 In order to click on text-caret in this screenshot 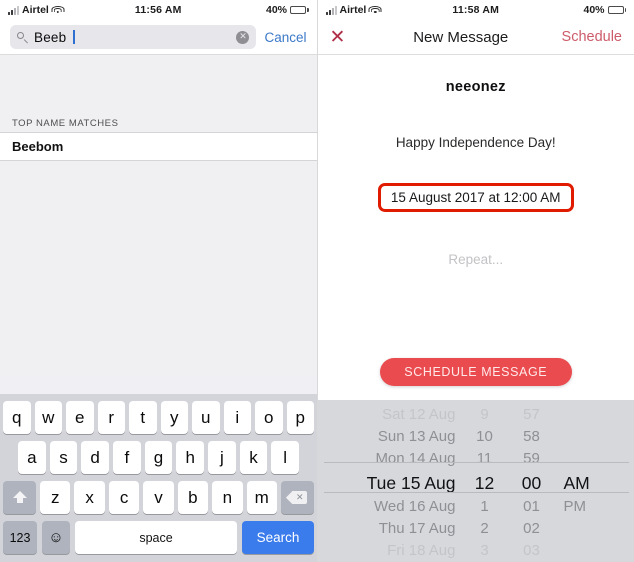, I will do `click(74, 37)`.